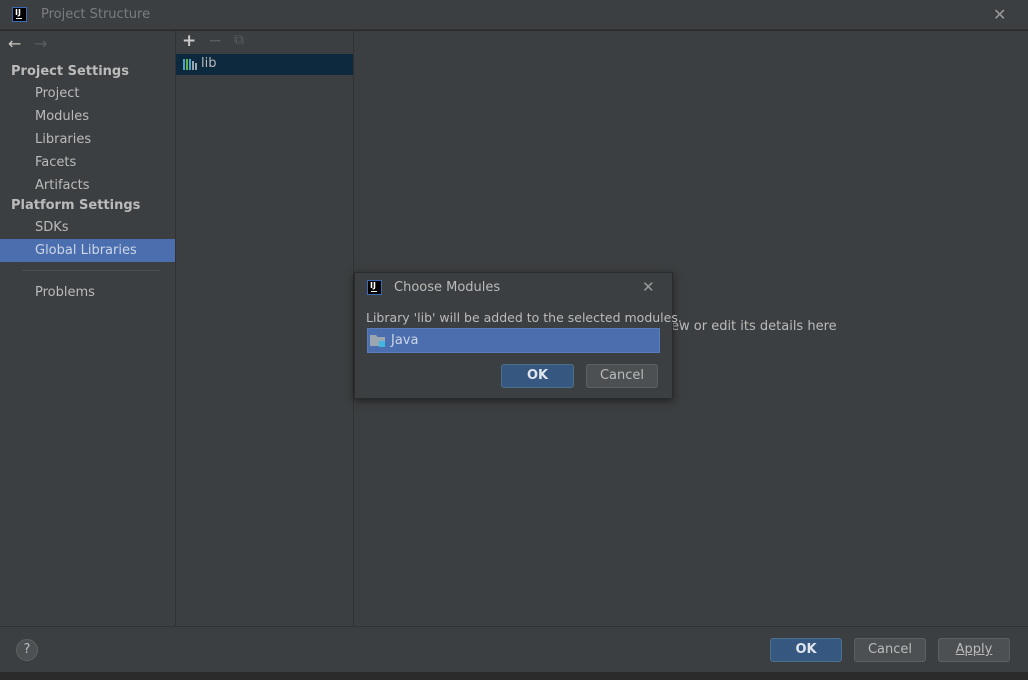 Image resolution: width=1028 pixels, height=680 pixels. What do you see at coordinates (974, 650) in the screenshot?
I see `apply-button: Apply` at bounding box center [974, 650].